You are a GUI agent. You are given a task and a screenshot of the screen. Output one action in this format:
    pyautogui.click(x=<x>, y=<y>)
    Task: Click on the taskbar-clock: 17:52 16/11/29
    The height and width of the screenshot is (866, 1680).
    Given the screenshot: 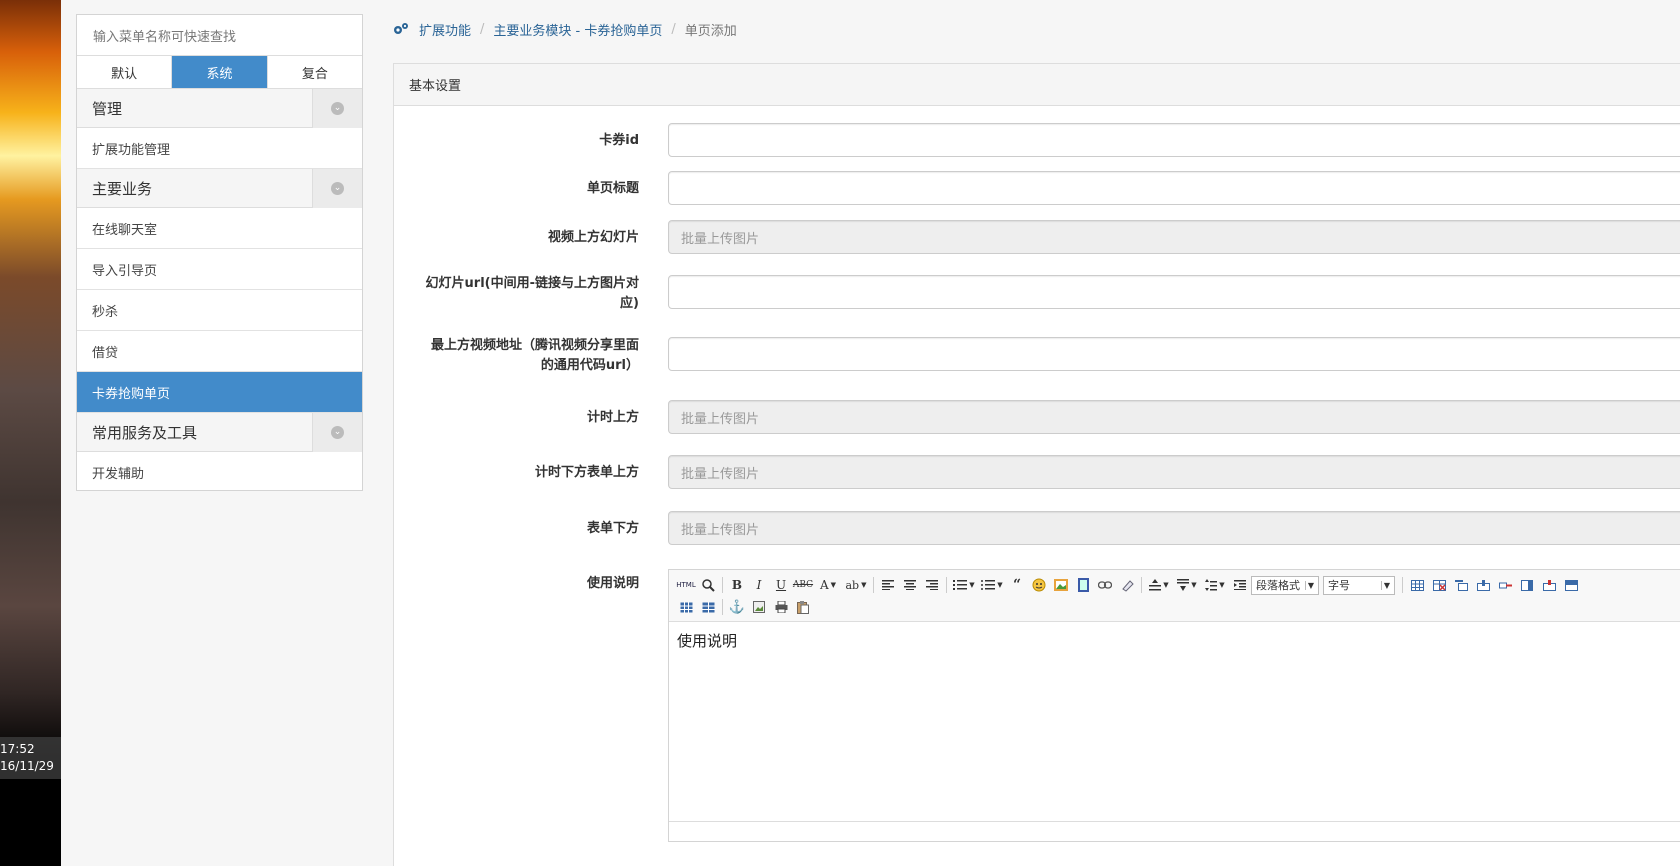 What is the action you would take?
    pyautogui.click(x=30, y=758)
    